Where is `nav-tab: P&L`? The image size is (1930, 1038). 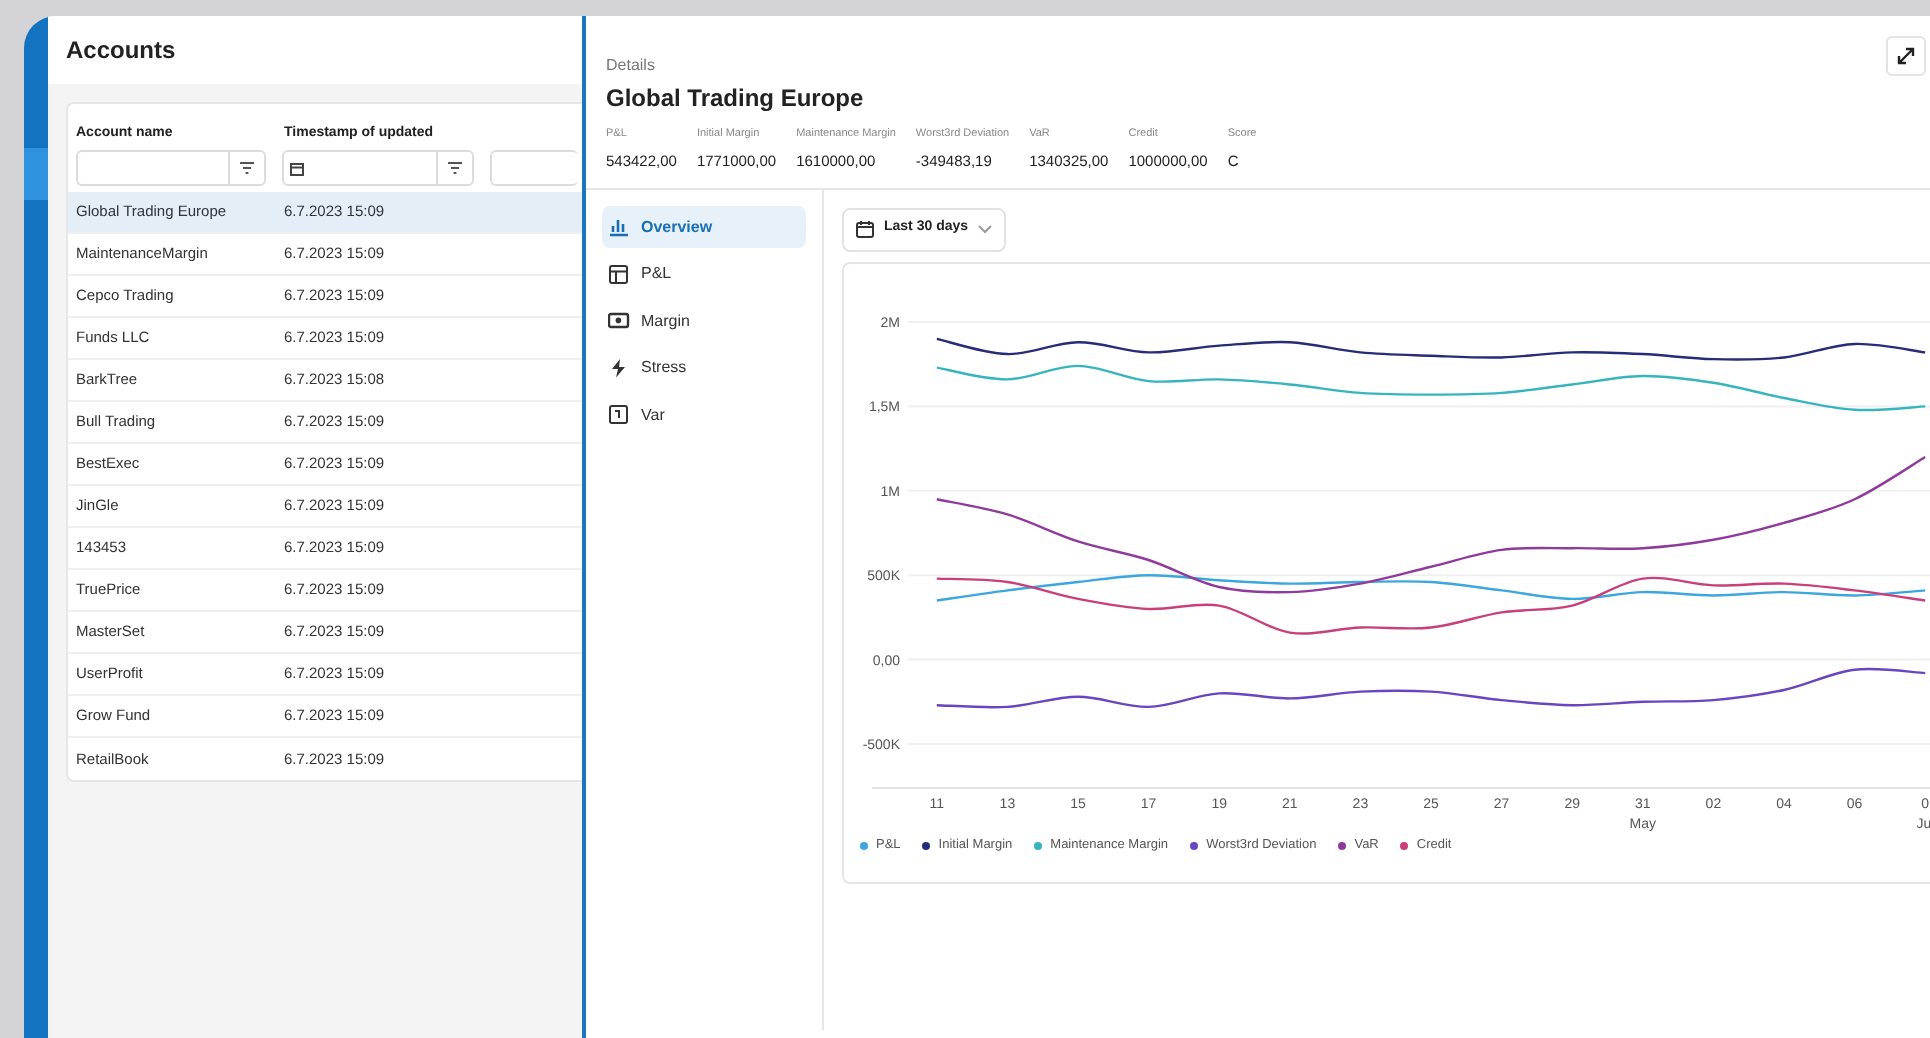 nav-tab: P&L is located at coordinates (704, 274).